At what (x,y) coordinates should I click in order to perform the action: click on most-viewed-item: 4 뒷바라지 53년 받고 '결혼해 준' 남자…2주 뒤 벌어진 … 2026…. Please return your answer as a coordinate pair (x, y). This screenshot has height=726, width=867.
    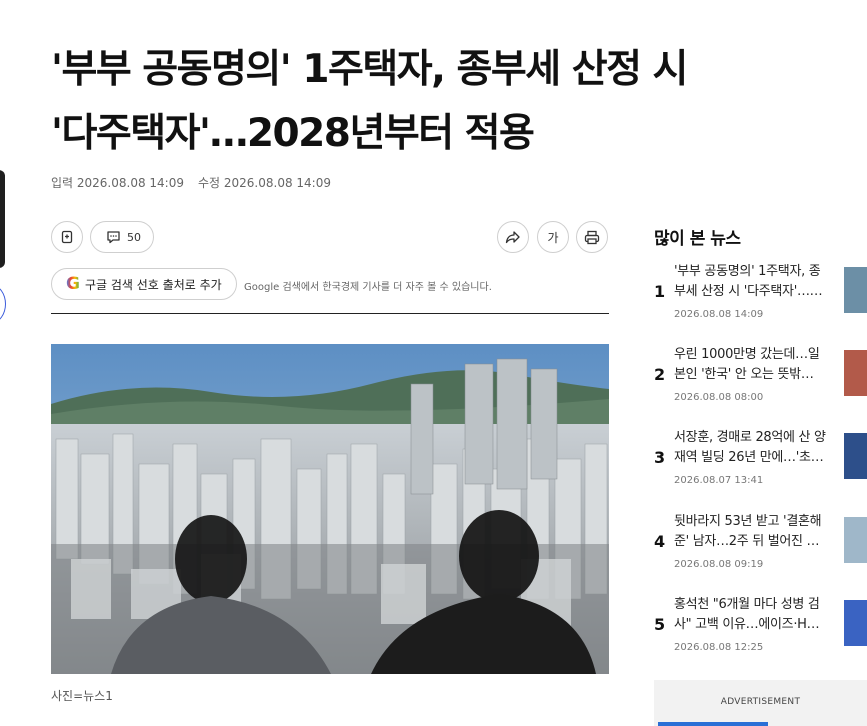
    Looking at the image, I should click on (760, 547).